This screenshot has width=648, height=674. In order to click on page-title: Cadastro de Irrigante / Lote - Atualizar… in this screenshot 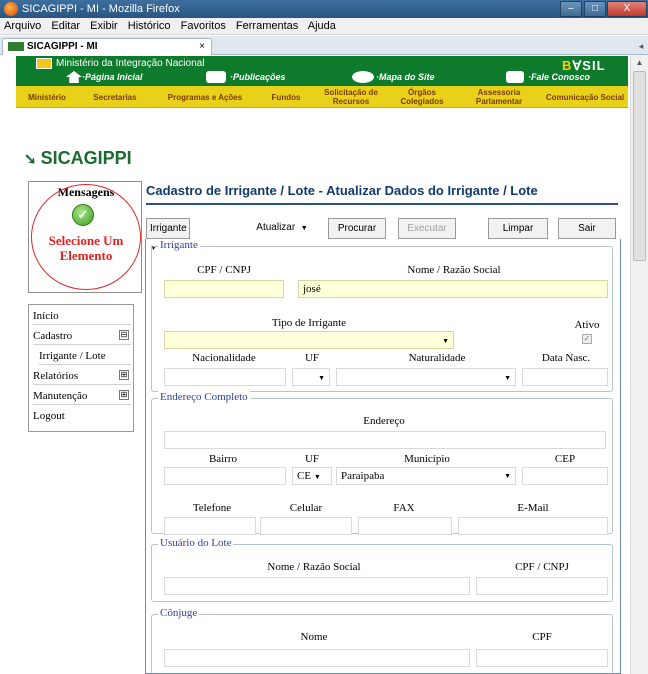, I will do `click(342, 190)`.